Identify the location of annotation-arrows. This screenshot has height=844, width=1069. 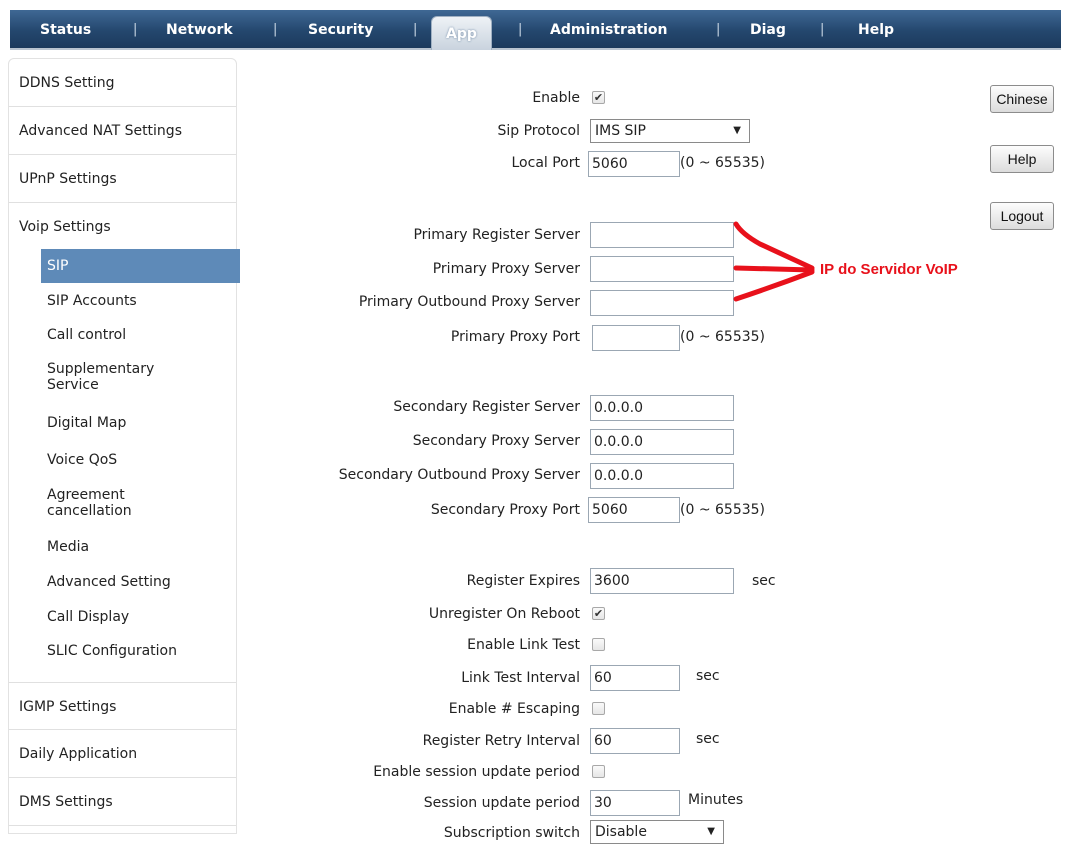
(774, 261).